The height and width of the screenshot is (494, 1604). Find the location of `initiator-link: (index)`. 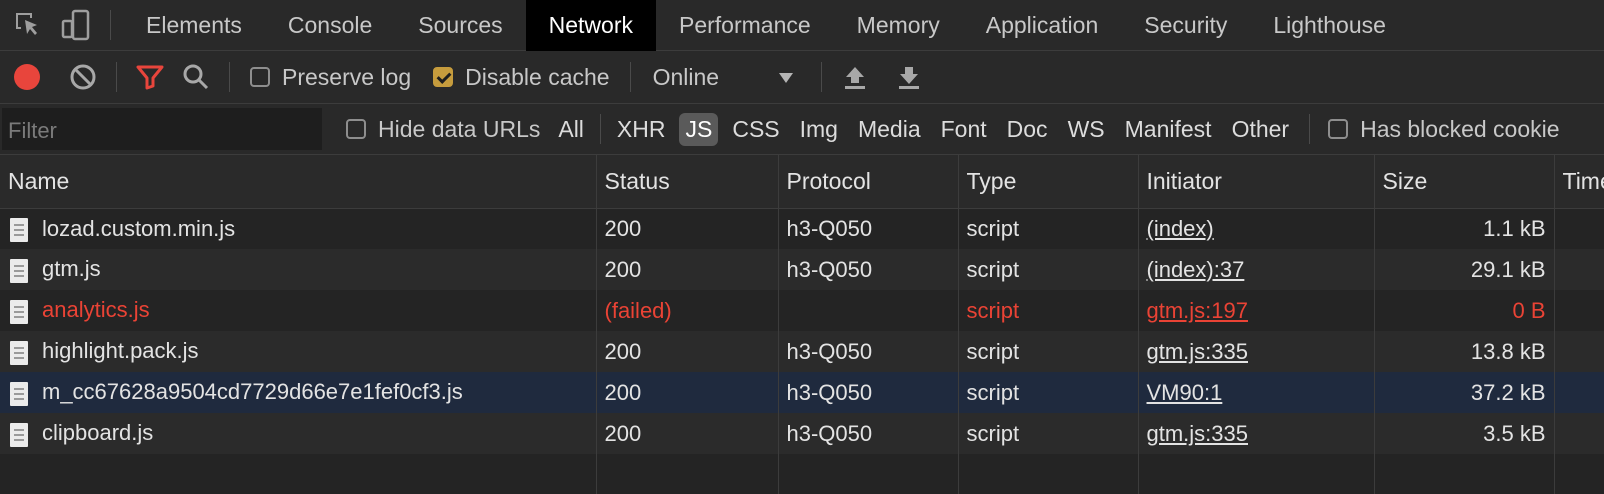

initiator-link: (index) is located at coordinates (1180, 228).